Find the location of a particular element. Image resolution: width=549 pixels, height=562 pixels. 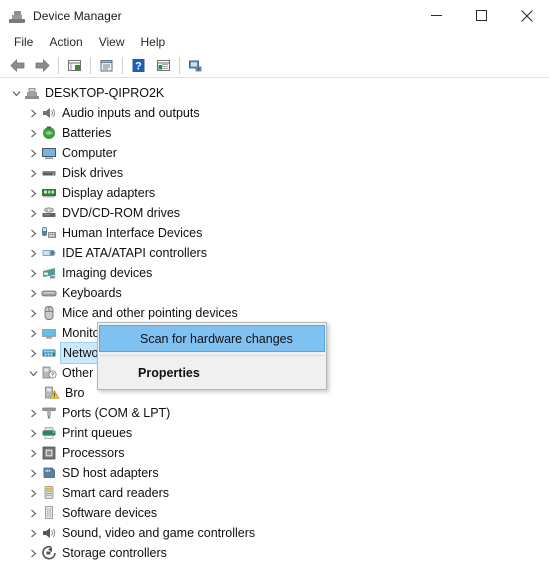

monitor-icon is located at coordinates (49, 153).